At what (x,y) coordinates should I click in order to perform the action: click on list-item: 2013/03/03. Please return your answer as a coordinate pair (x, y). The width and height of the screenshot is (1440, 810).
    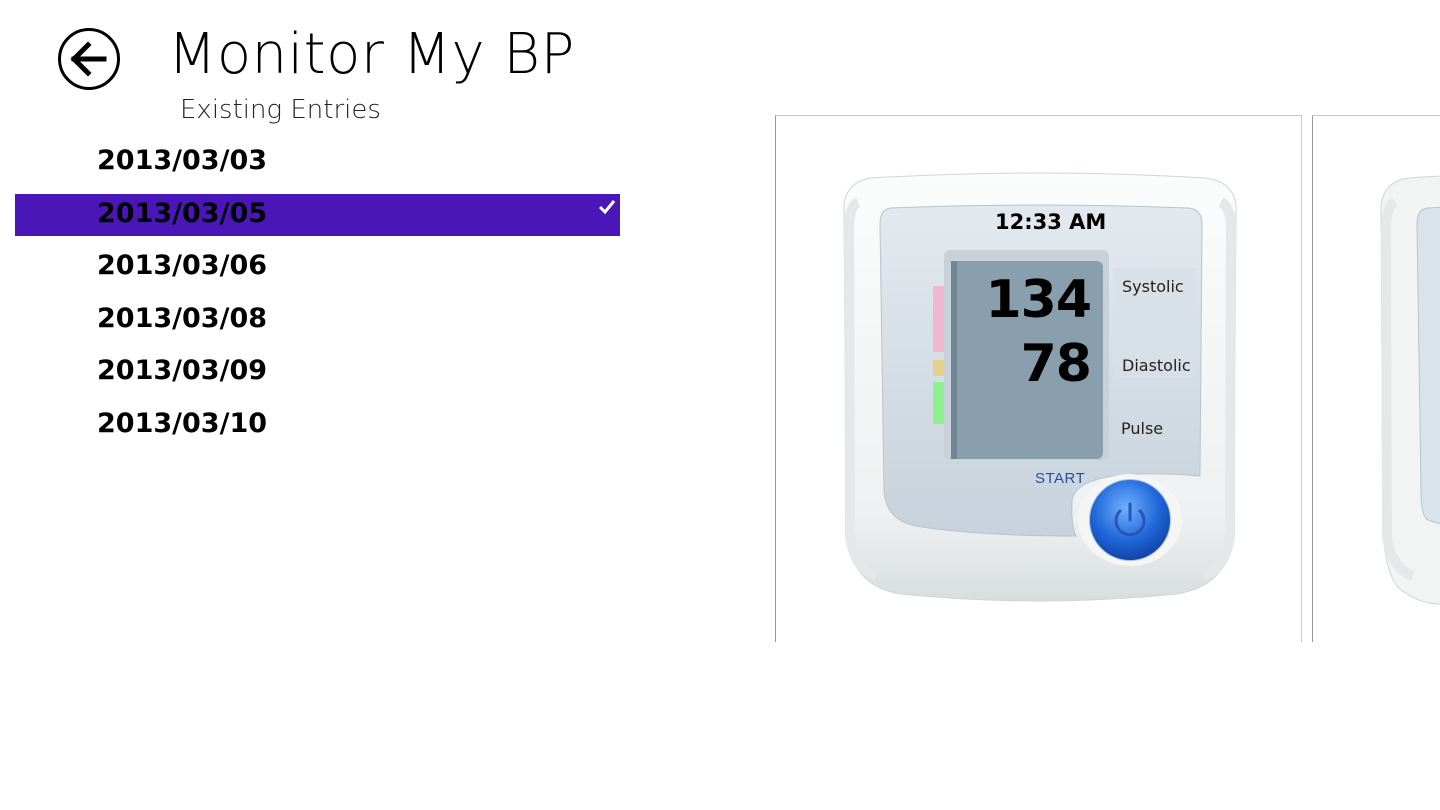
    Looking at the image, I should click on (317, 162).